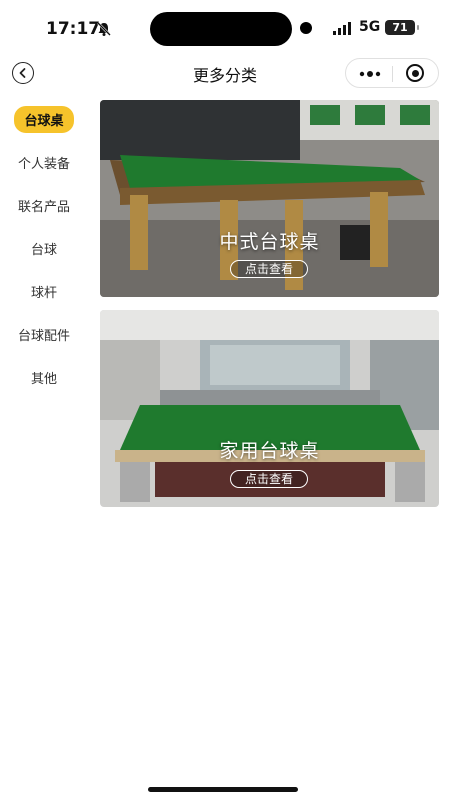  What do you see at coordinates (370, 74) in the screenshot?
I see `more-icon` at bounding box center [370, 74].